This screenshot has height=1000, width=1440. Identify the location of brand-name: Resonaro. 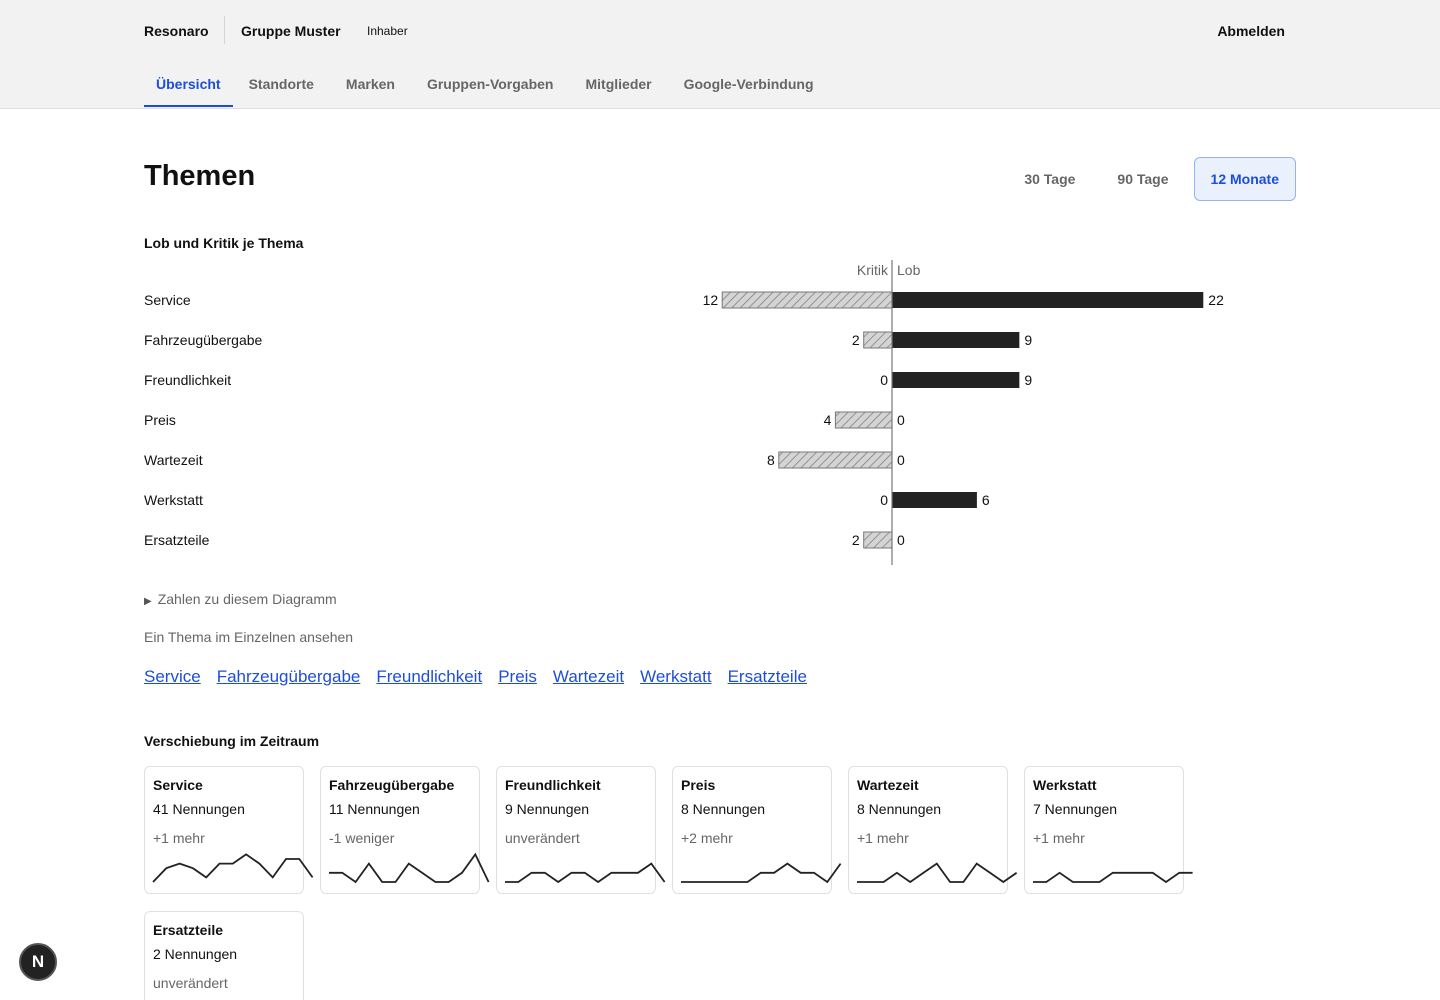
(176, 31).